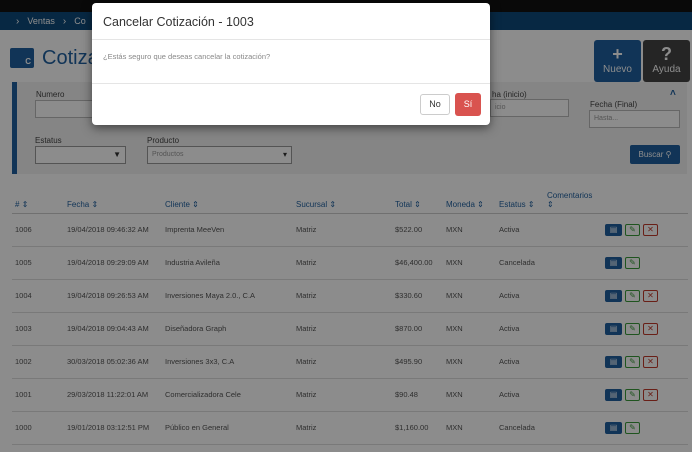  I want to click on yes-button: Sí, so click(468, 104).